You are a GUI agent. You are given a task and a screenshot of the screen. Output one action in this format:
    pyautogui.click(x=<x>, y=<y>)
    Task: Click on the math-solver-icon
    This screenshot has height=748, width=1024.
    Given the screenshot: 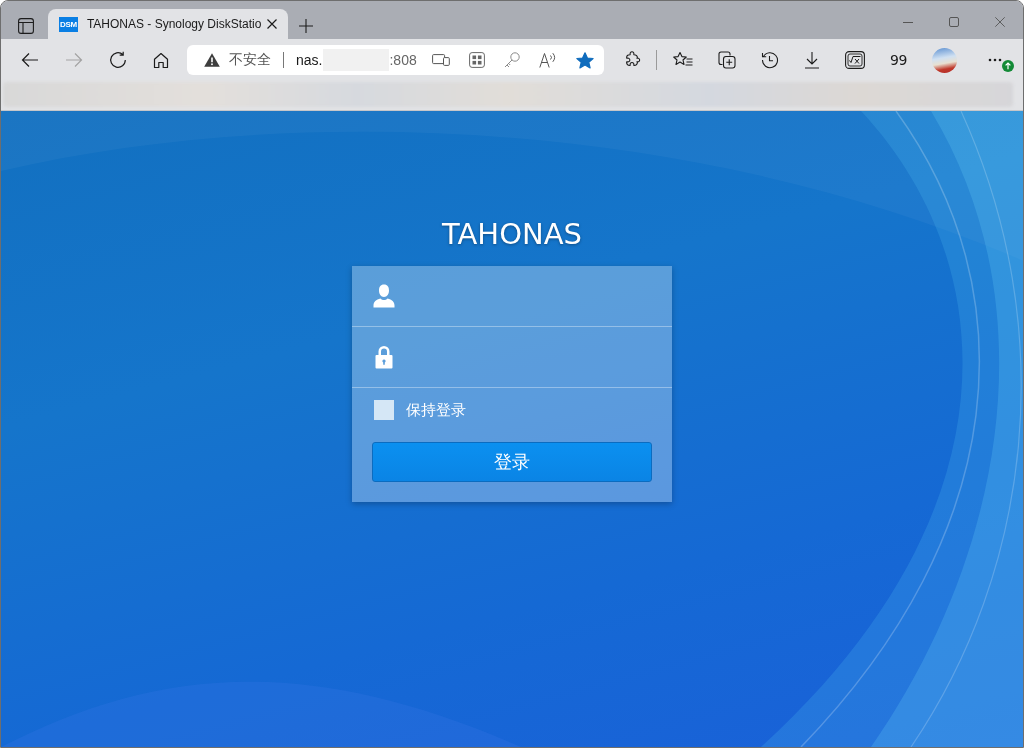 What is the action you would take?
    pyautogui.click(x=855, y=60)
    